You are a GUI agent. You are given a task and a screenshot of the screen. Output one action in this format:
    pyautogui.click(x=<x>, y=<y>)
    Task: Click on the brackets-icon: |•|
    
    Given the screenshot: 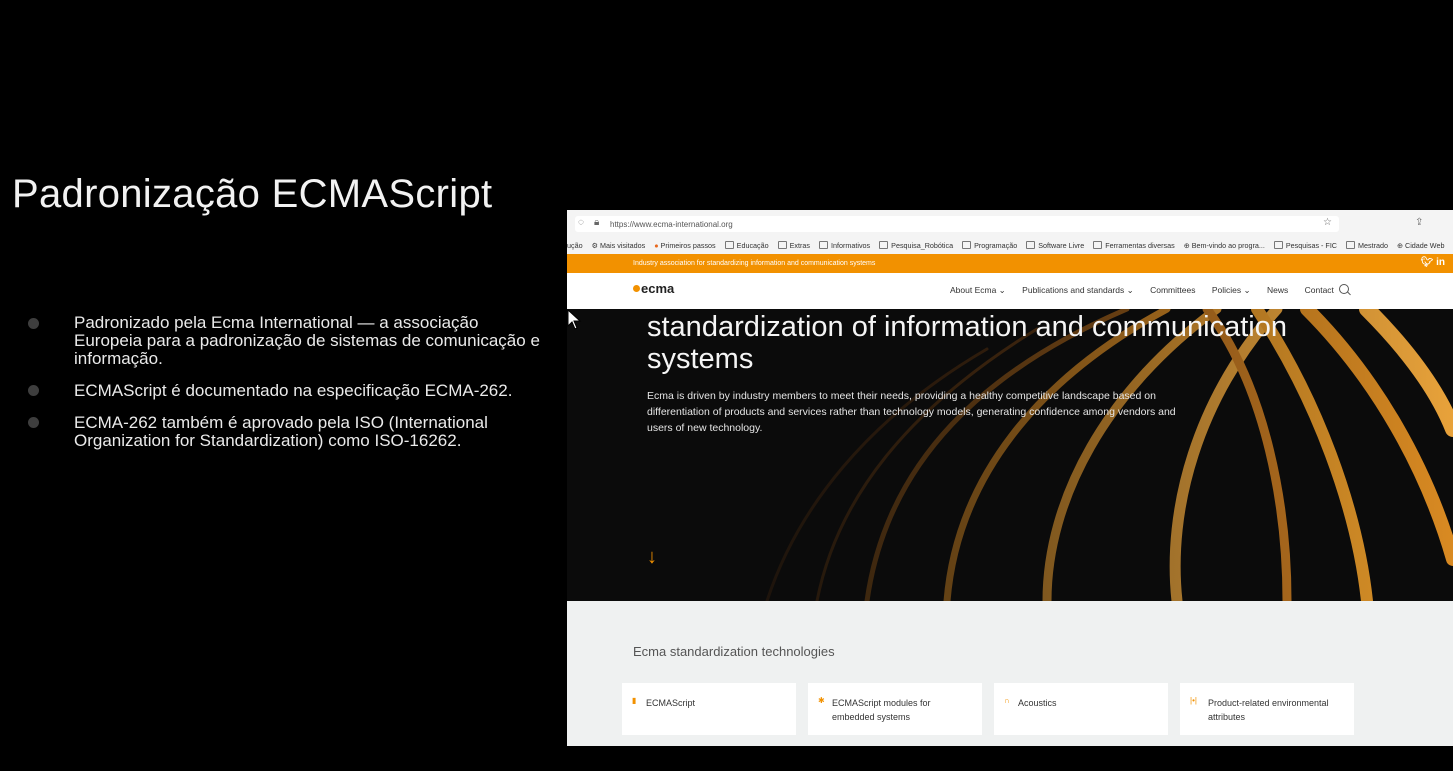 What is the action you would take?
    pyautogui.click(x=1193, y=700)
    